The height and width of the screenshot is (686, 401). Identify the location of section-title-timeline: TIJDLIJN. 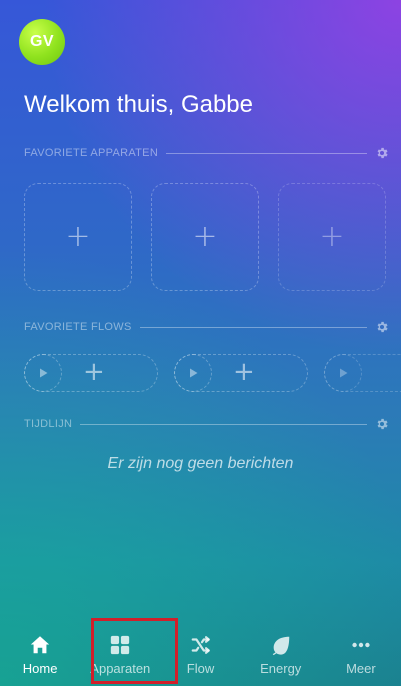
(48, 424).